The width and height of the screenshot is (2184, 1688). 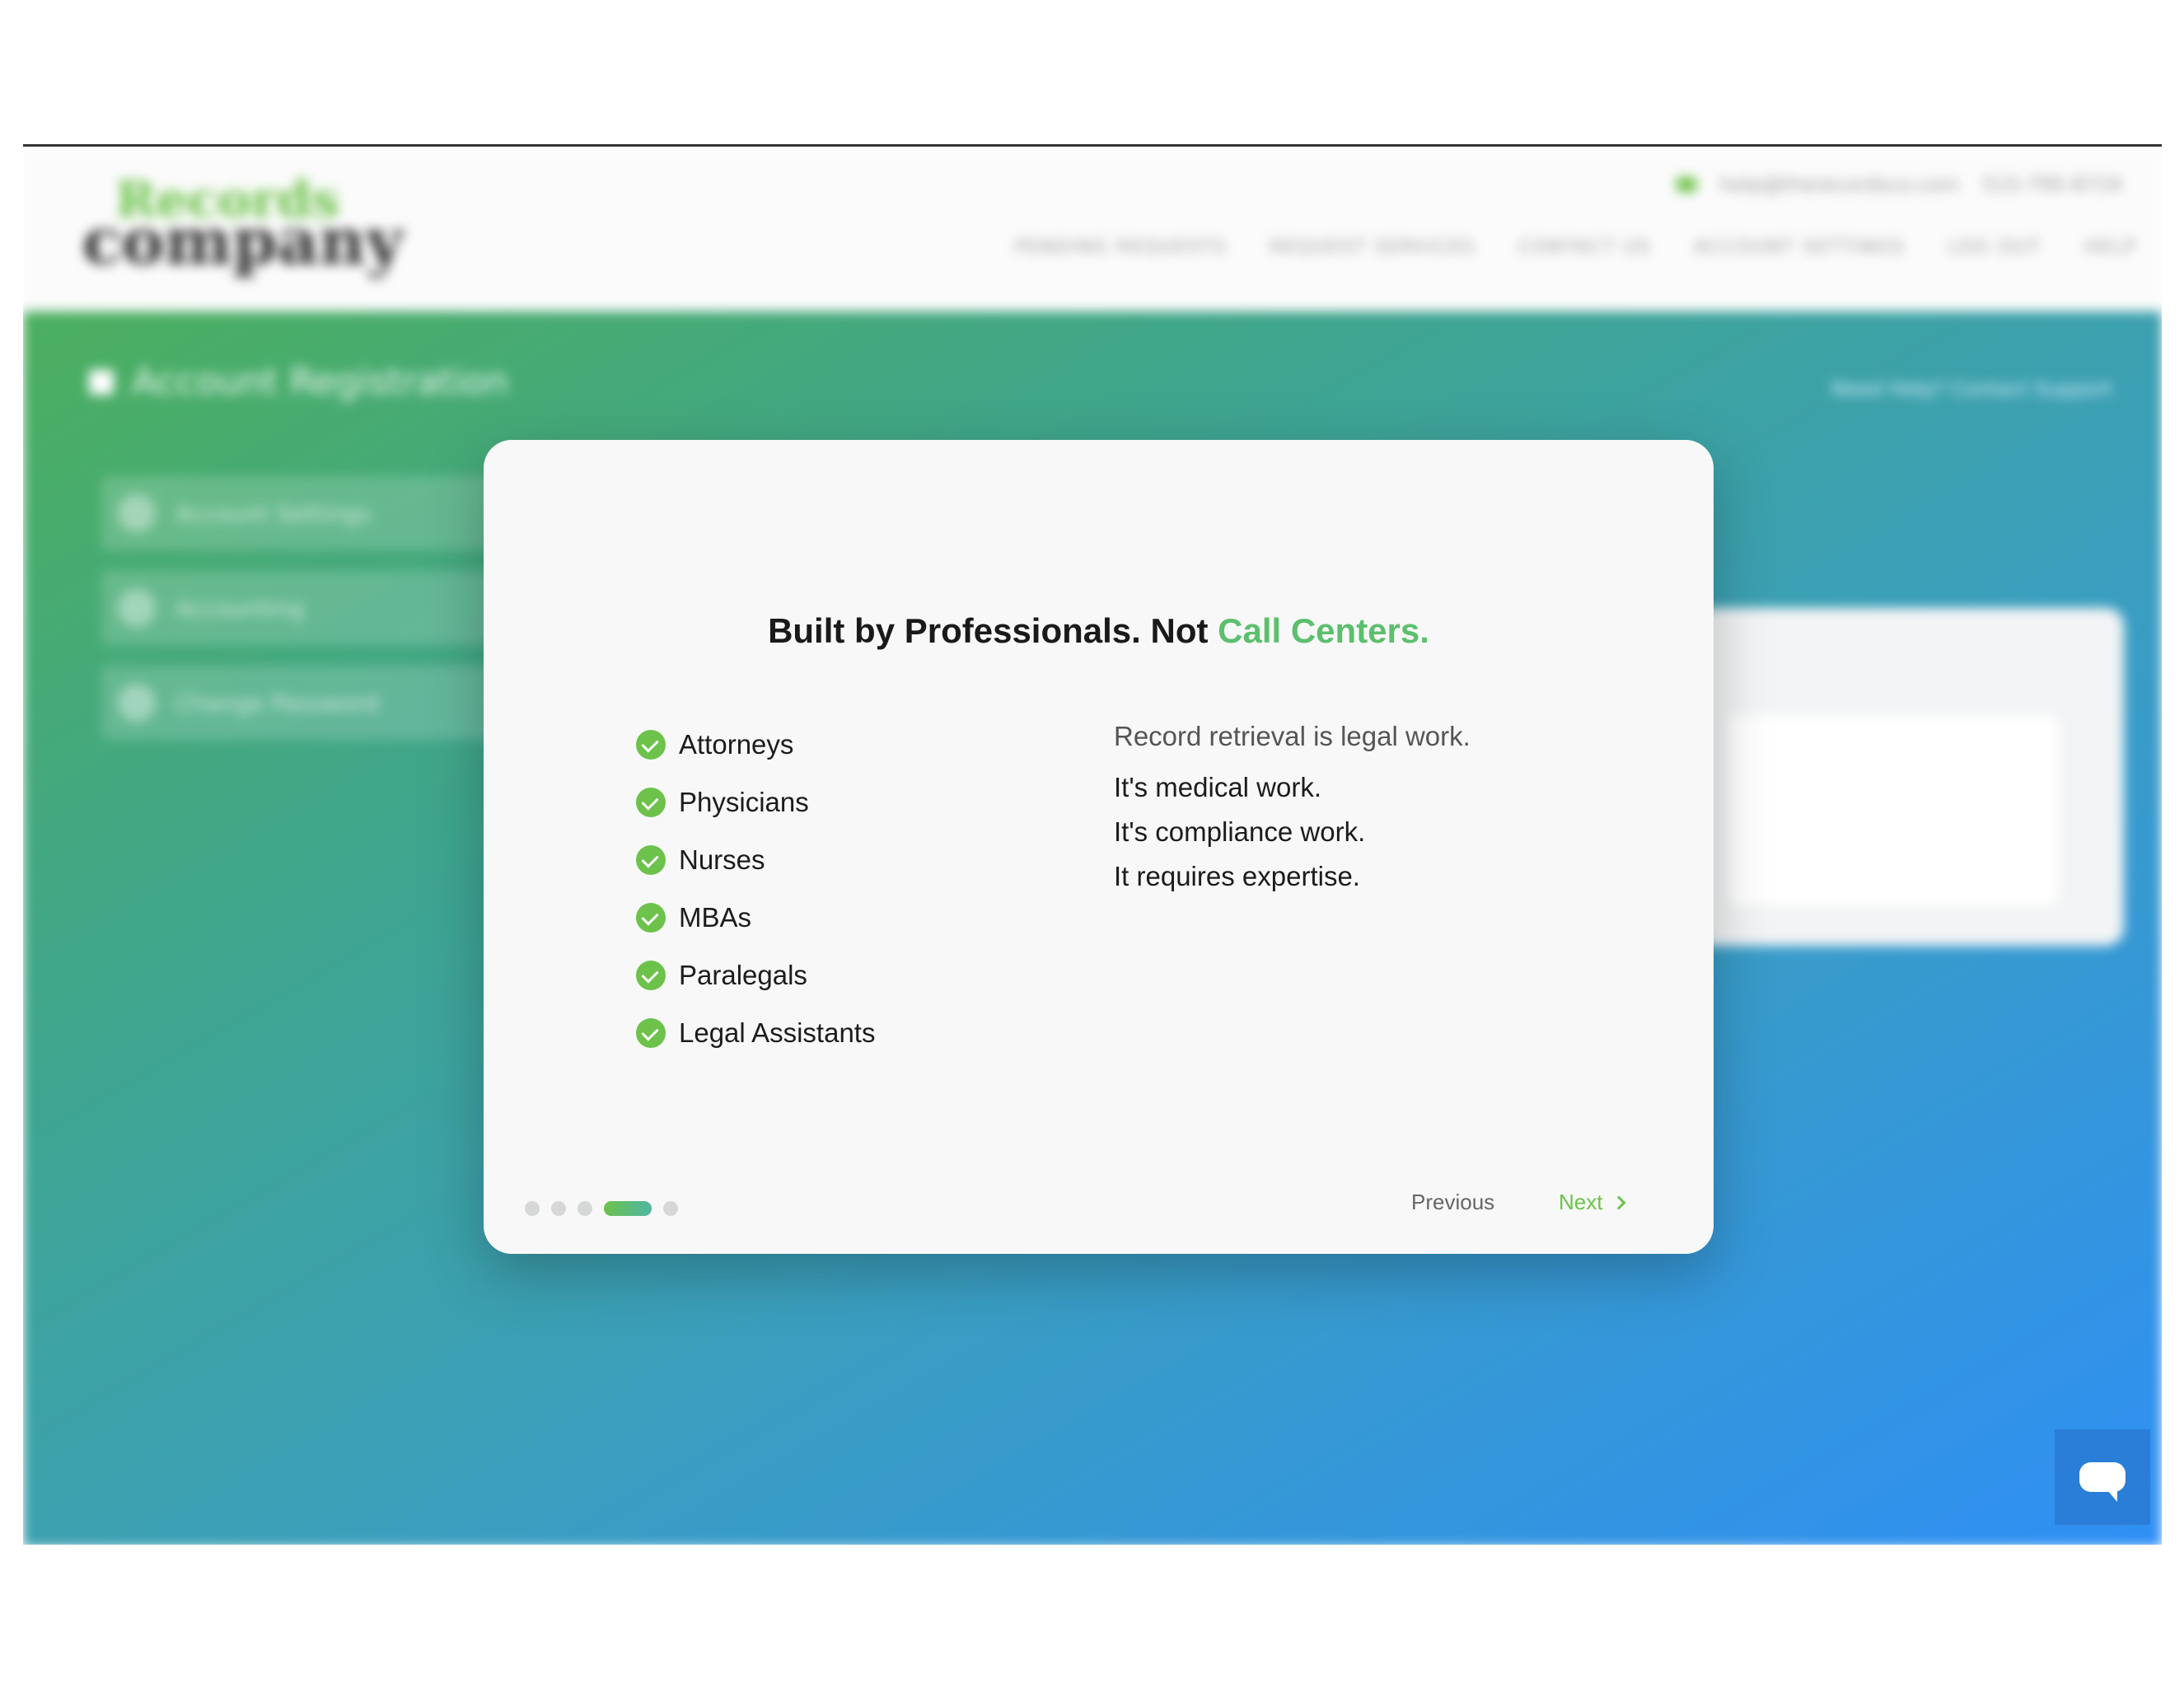 What do you see at coordinates (1799, 247) in the screenshot?
I see `nav-item-account-settings: ACCOUNT SETTINGS` at bounding box center [1799, 247].